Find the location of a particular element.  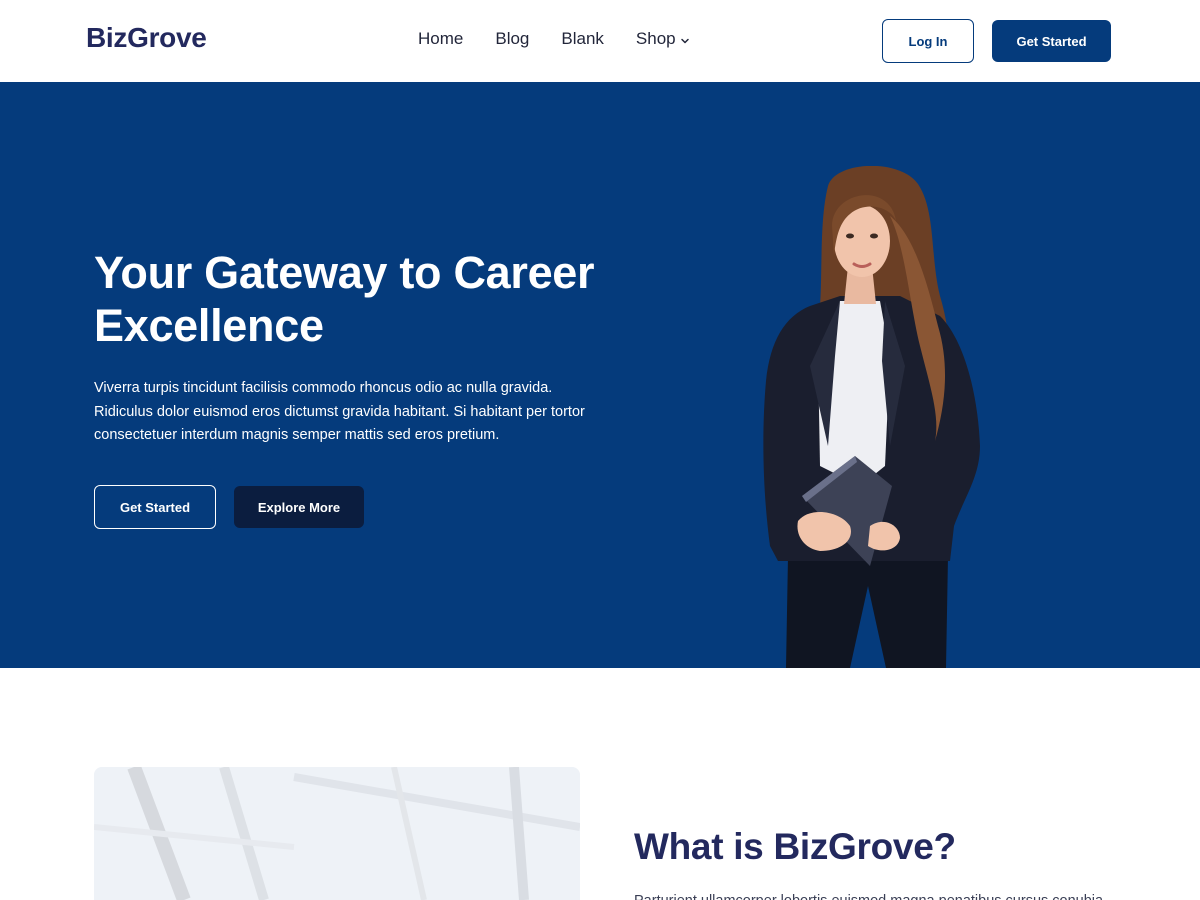

nav-item-label: Blank is located at coordinates (582, 38).